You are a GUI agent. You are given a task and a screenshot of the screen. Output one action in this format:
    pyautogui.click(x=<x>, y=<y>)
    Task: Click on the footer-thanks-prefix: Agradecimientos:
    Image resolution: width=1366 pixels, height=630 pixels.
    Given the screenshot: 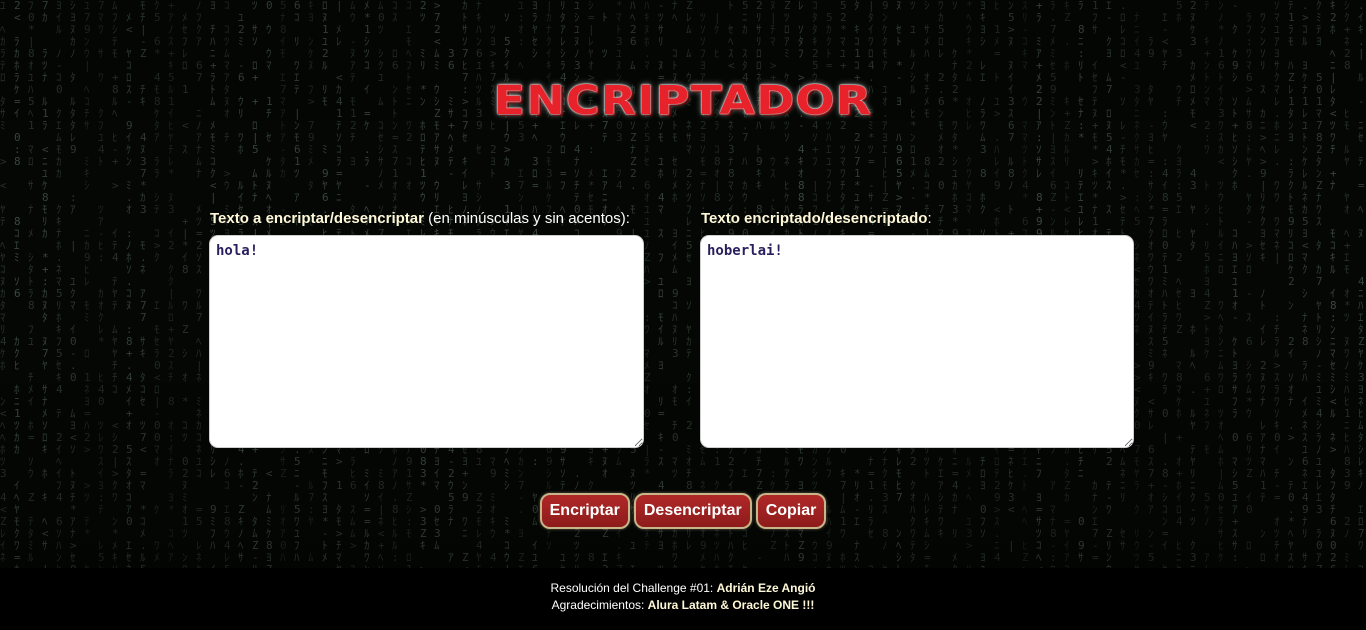 What is the action you would take?
    pyautogui.click(x=599, y=605)
    